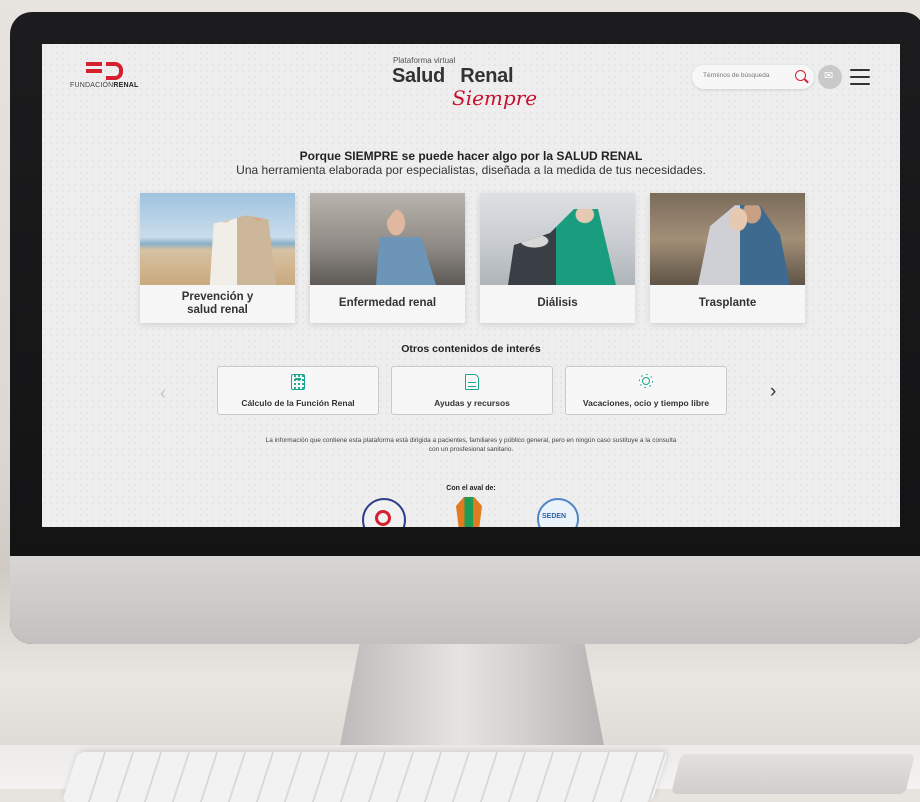 Image resolution: width=920 pixels, height=802 pixels. What do you see at coordinates (469, 512) in the screenshot?
I see `endorsement-family-icon` at bounding box center [469, 512].